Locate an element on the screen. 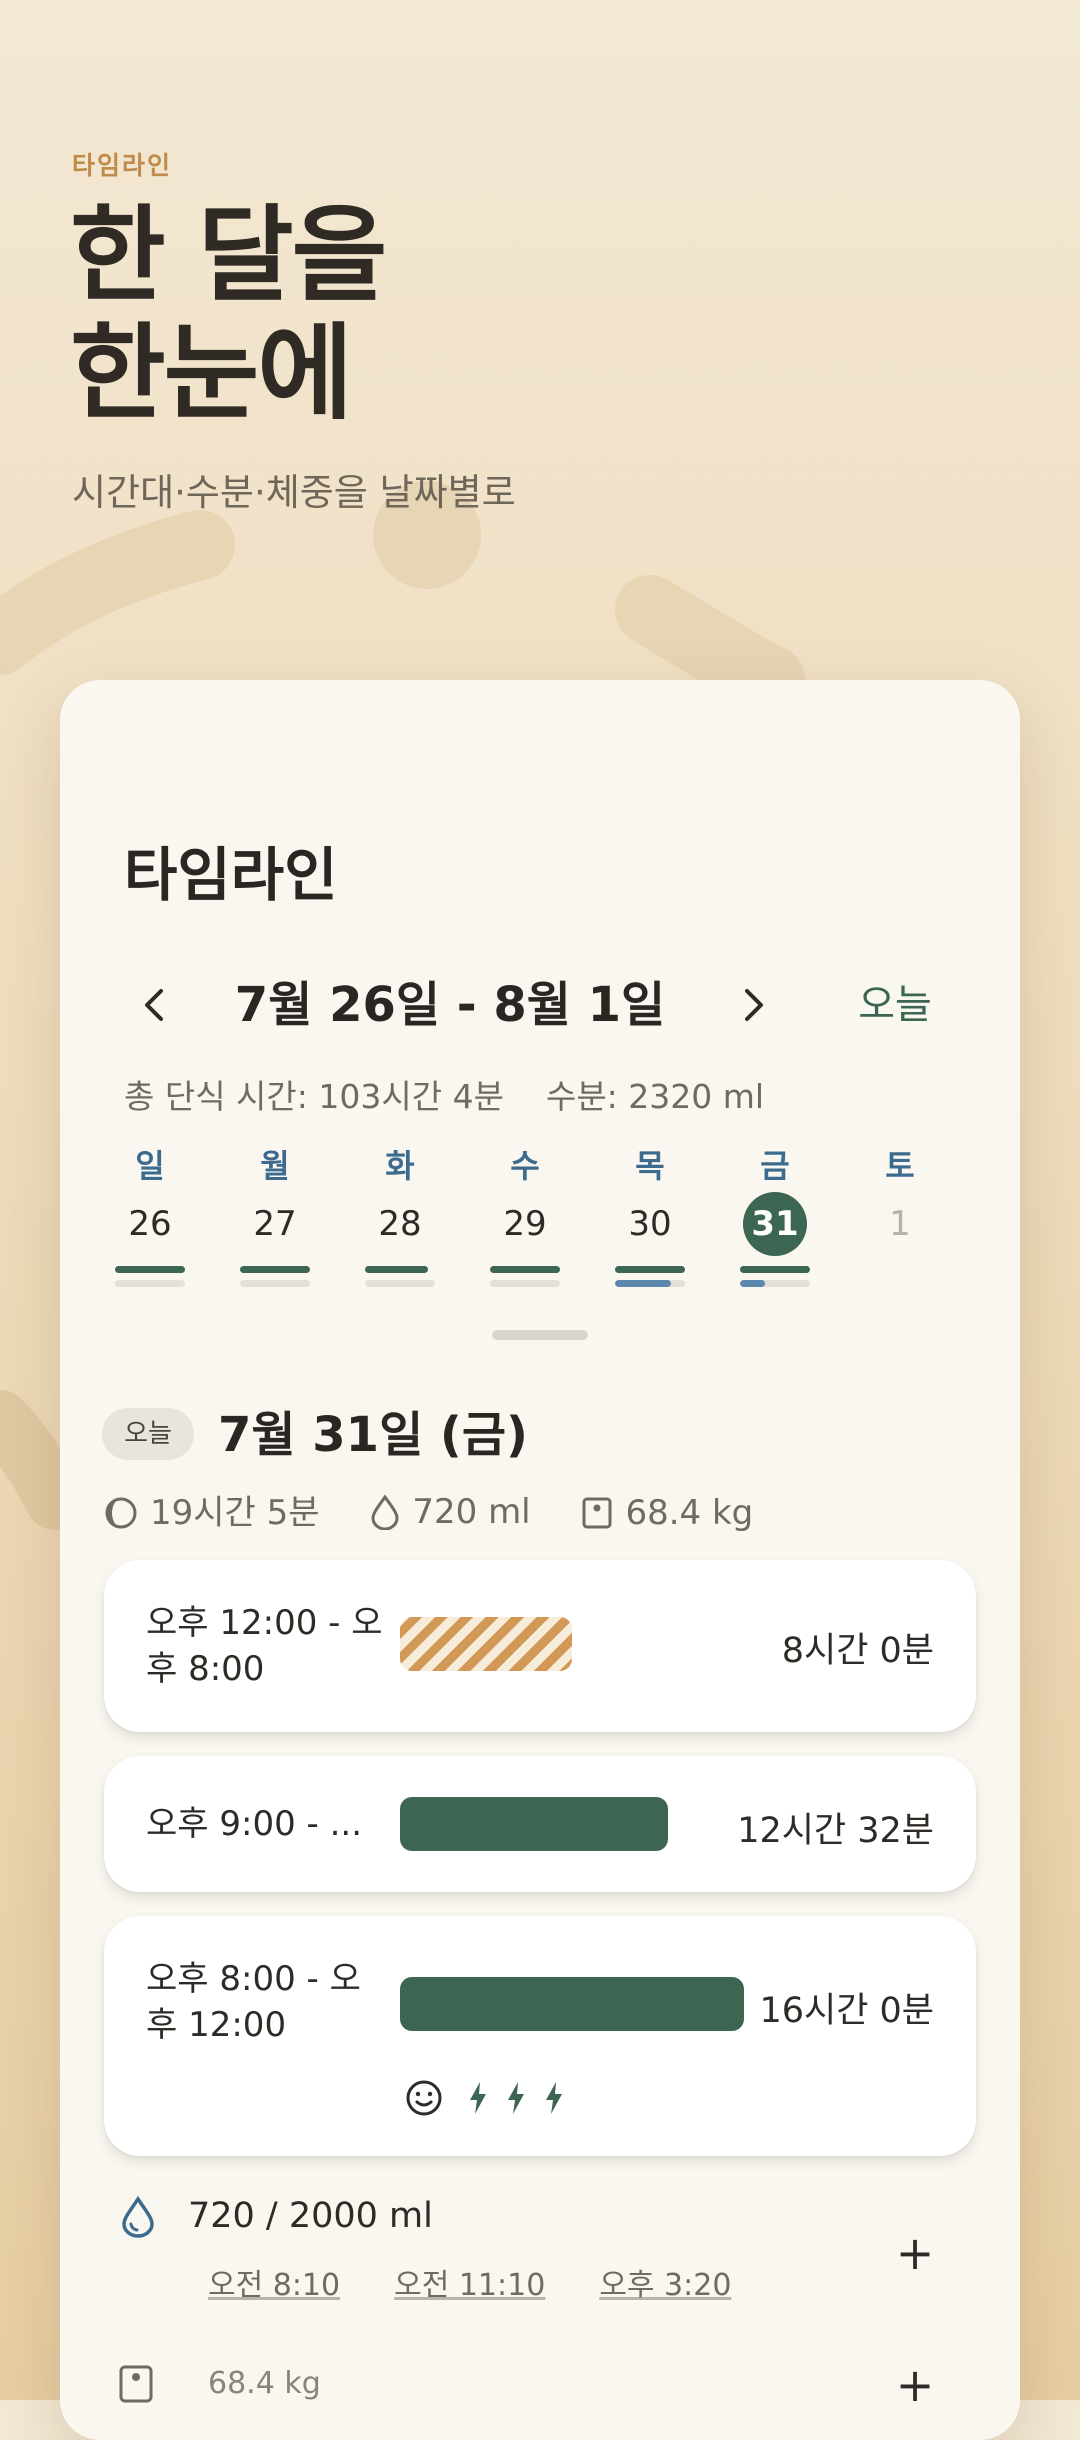 This screenshot has width=1080, height=2440. week-summary: 총 단식 시간: 103시간 4분 수분: 2320 ml is located at coordinates (444, 1094).